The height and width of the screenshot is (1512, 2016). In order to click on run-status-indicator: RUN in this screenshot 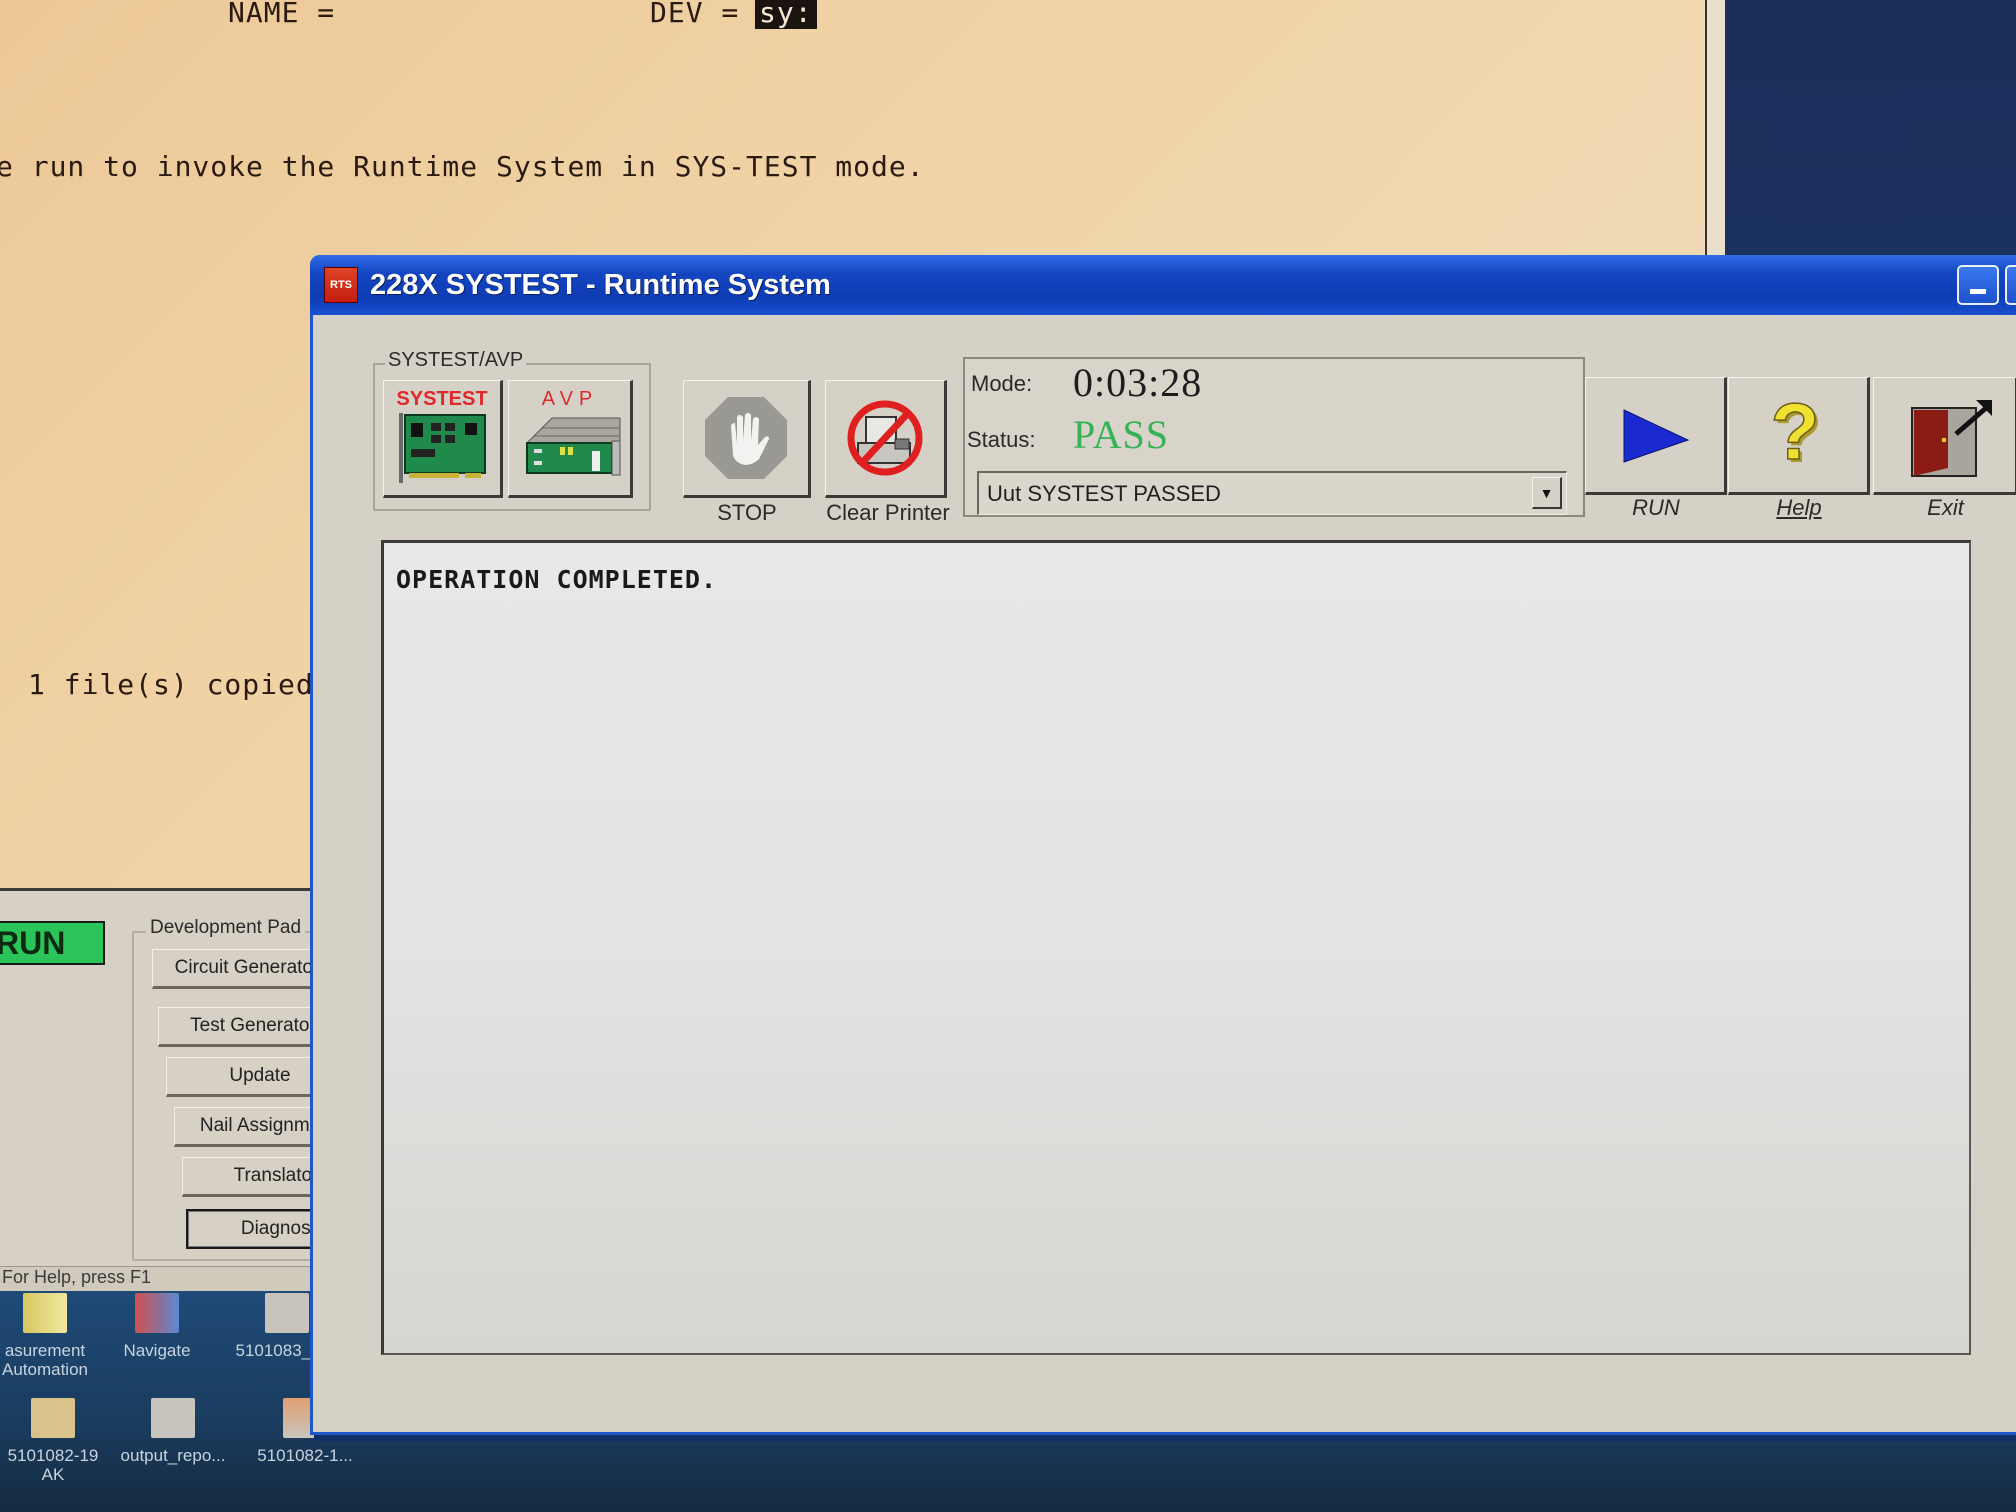, I will do `click(52, 943)`.